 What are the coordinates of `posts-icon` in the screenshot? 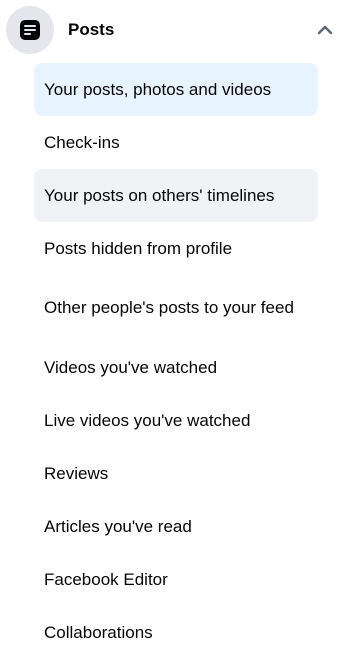 It's located at (30, 30).